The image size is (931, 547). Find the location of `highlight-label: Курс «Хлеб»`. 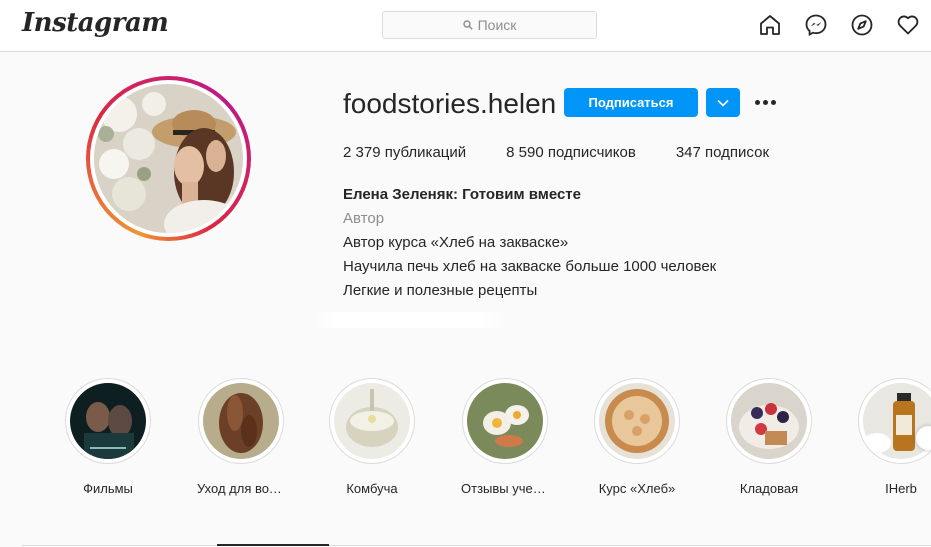

highlight-label: Курс «Хлеб» is located at coordinates (637, 488).